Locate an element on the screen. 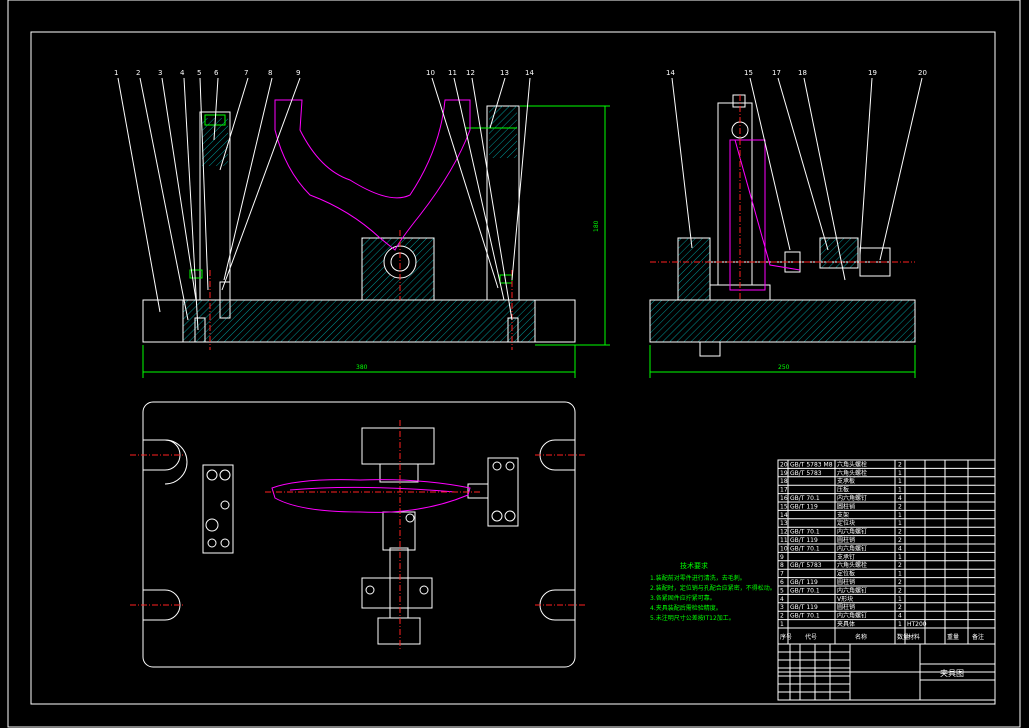 Image resolution: width=1029 pixels, height=728 pixels. side-workpiece is located at coordinates (747, 215).